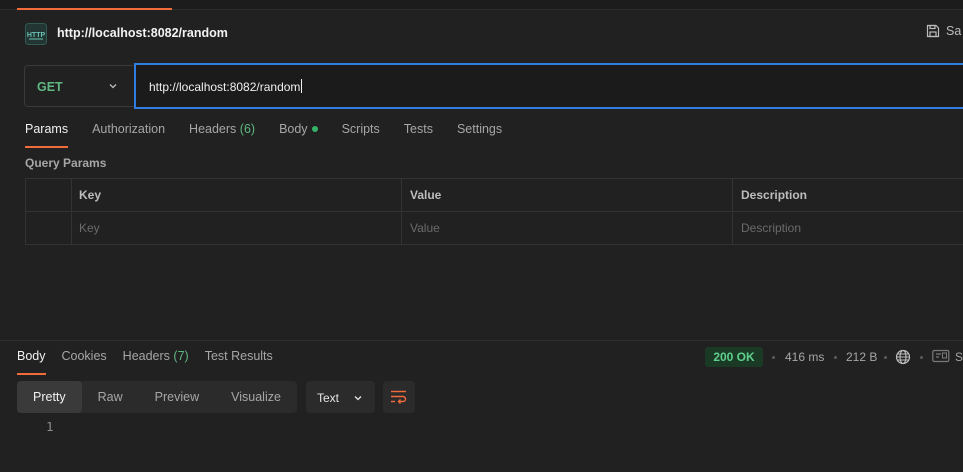 The height and width of the screenshot is (472, 963). Describe the element at coordinates (548, 86) in the screenshot. I see `url-input: http://localhost:8082/random` at that location.